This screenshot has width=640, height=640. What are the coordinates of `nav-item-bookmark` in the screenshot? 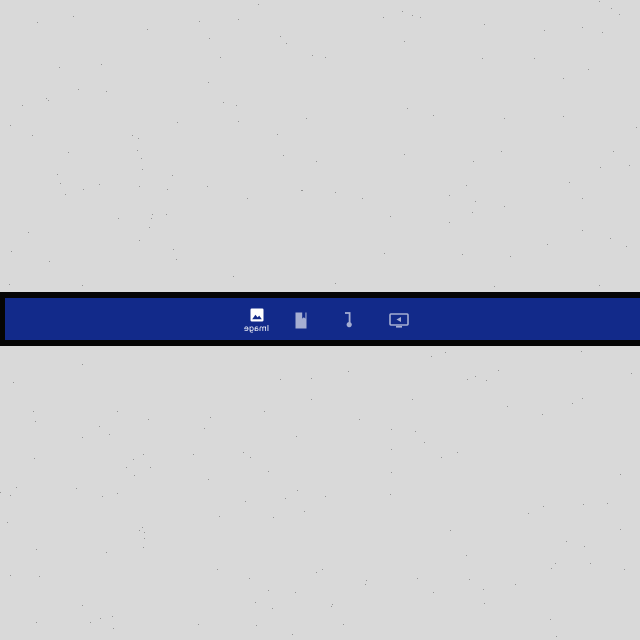 It's located at (301, 320).